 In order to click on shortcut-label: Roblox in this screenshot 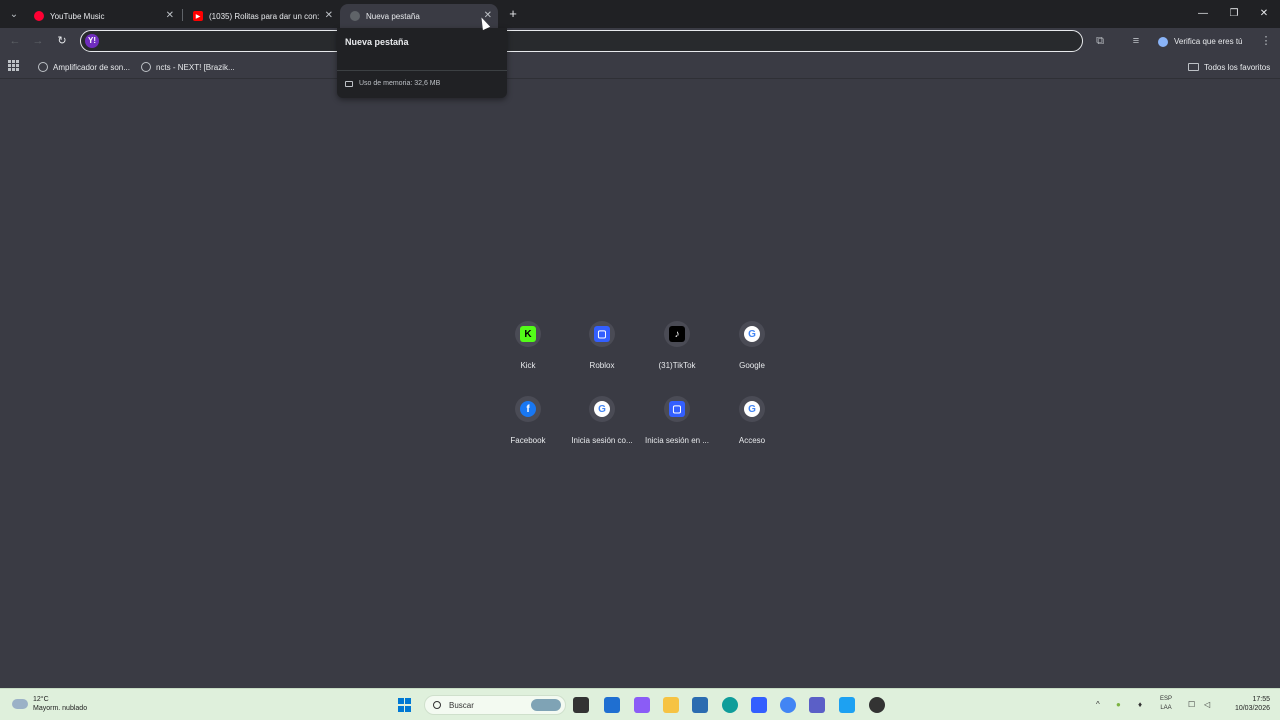, I will do `click(602, 365)`.